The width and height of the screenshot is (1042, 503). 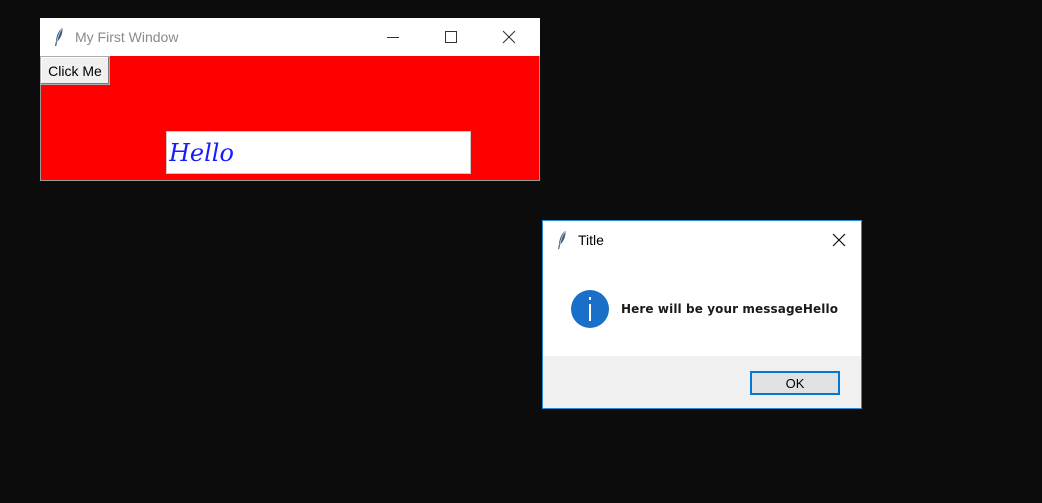 I want to click on maximize-button, so click(x=451, y=37).